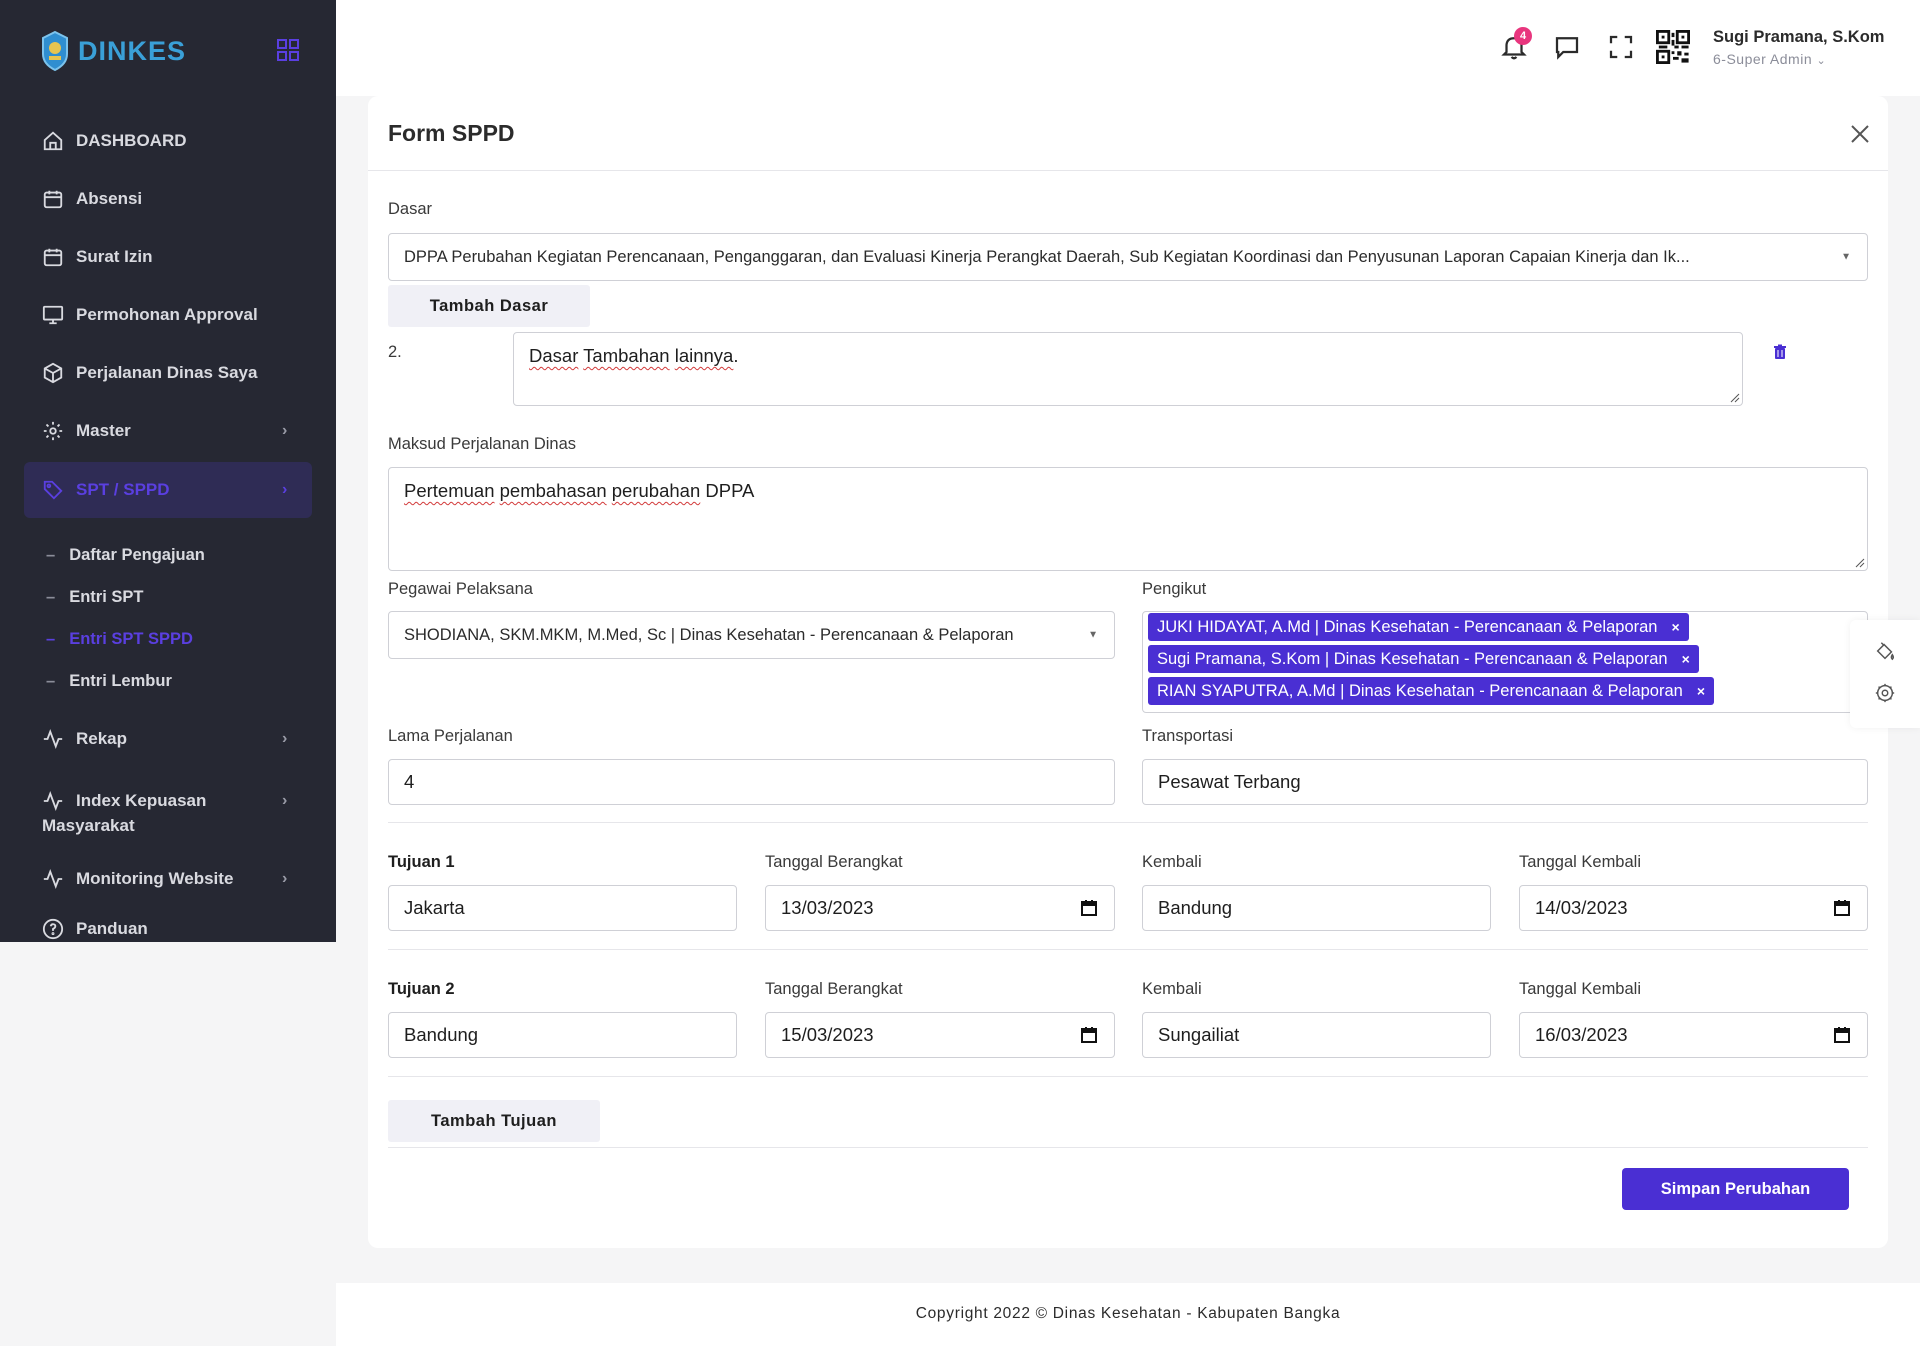 Image resolution: width=1920 pixels, height=1346 pixels. I want to click on transportasi-label: Transportasi, so click(1188, 736).